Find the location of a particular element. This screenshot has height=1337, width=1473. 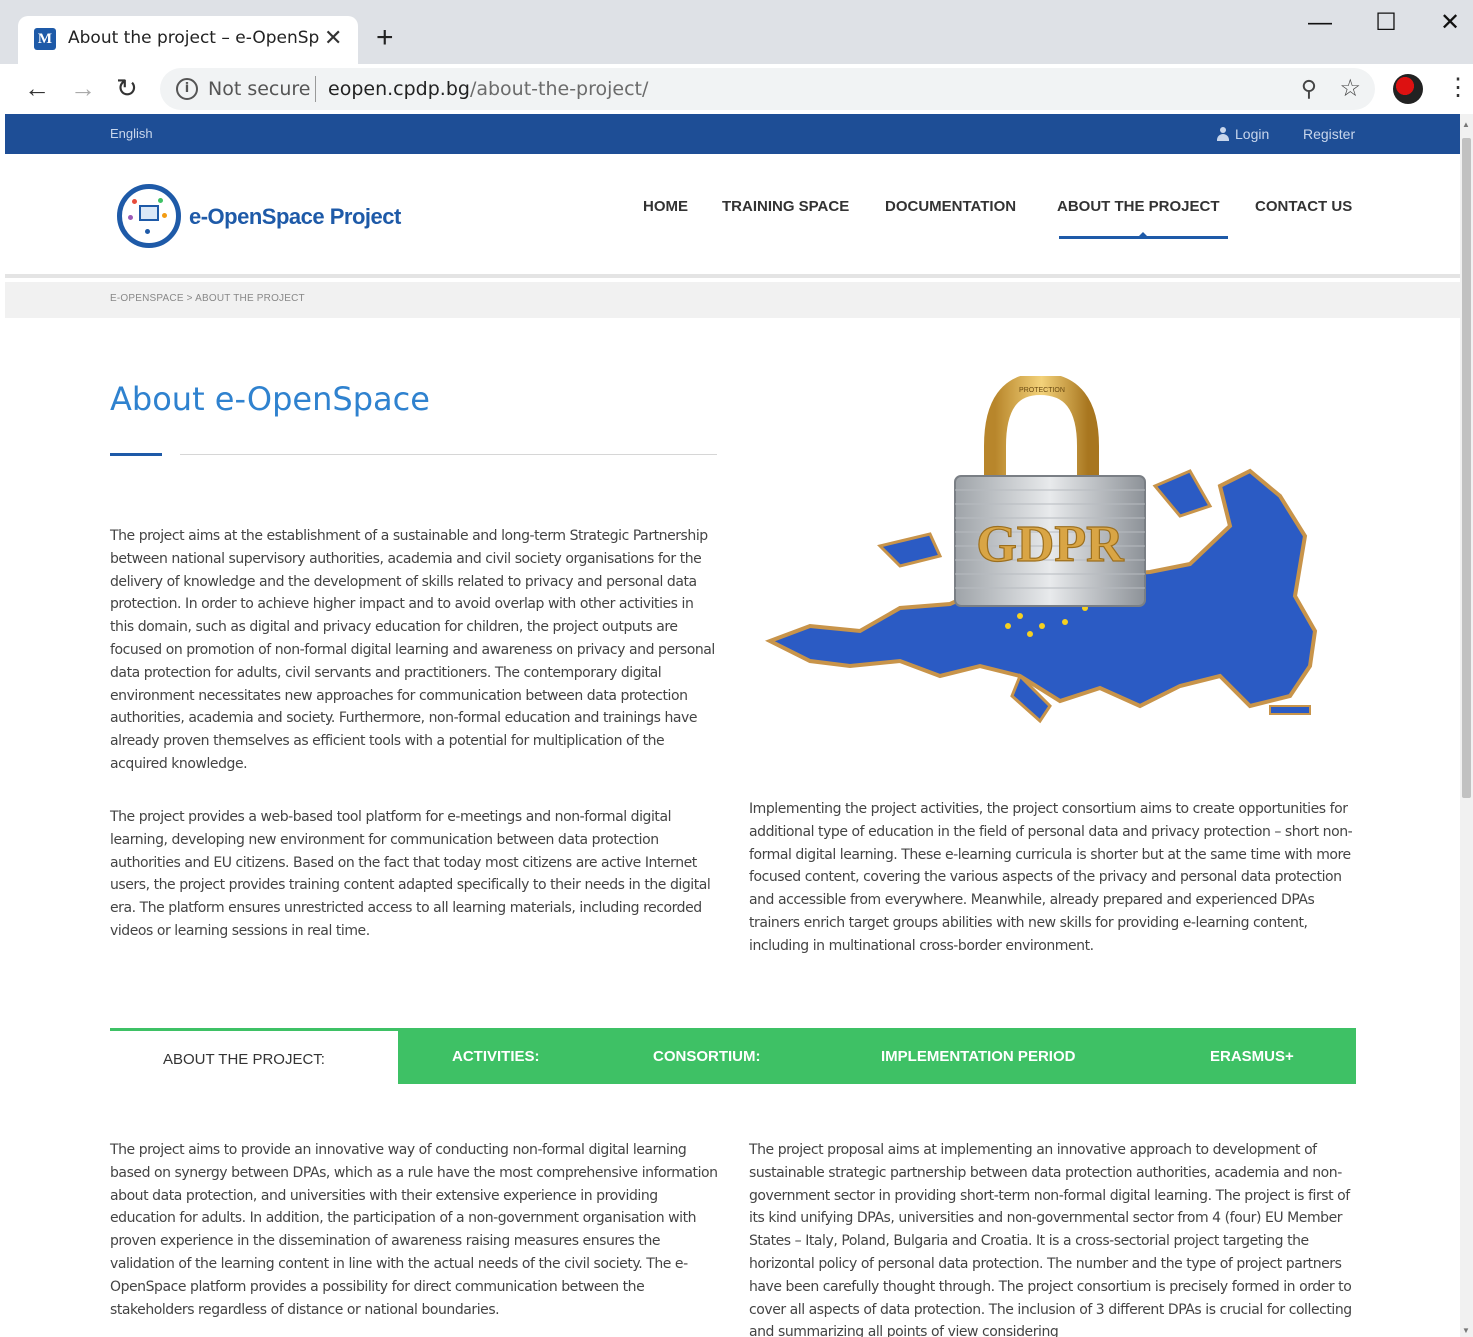

login-link: Login is located at coordinates (1243, 134).